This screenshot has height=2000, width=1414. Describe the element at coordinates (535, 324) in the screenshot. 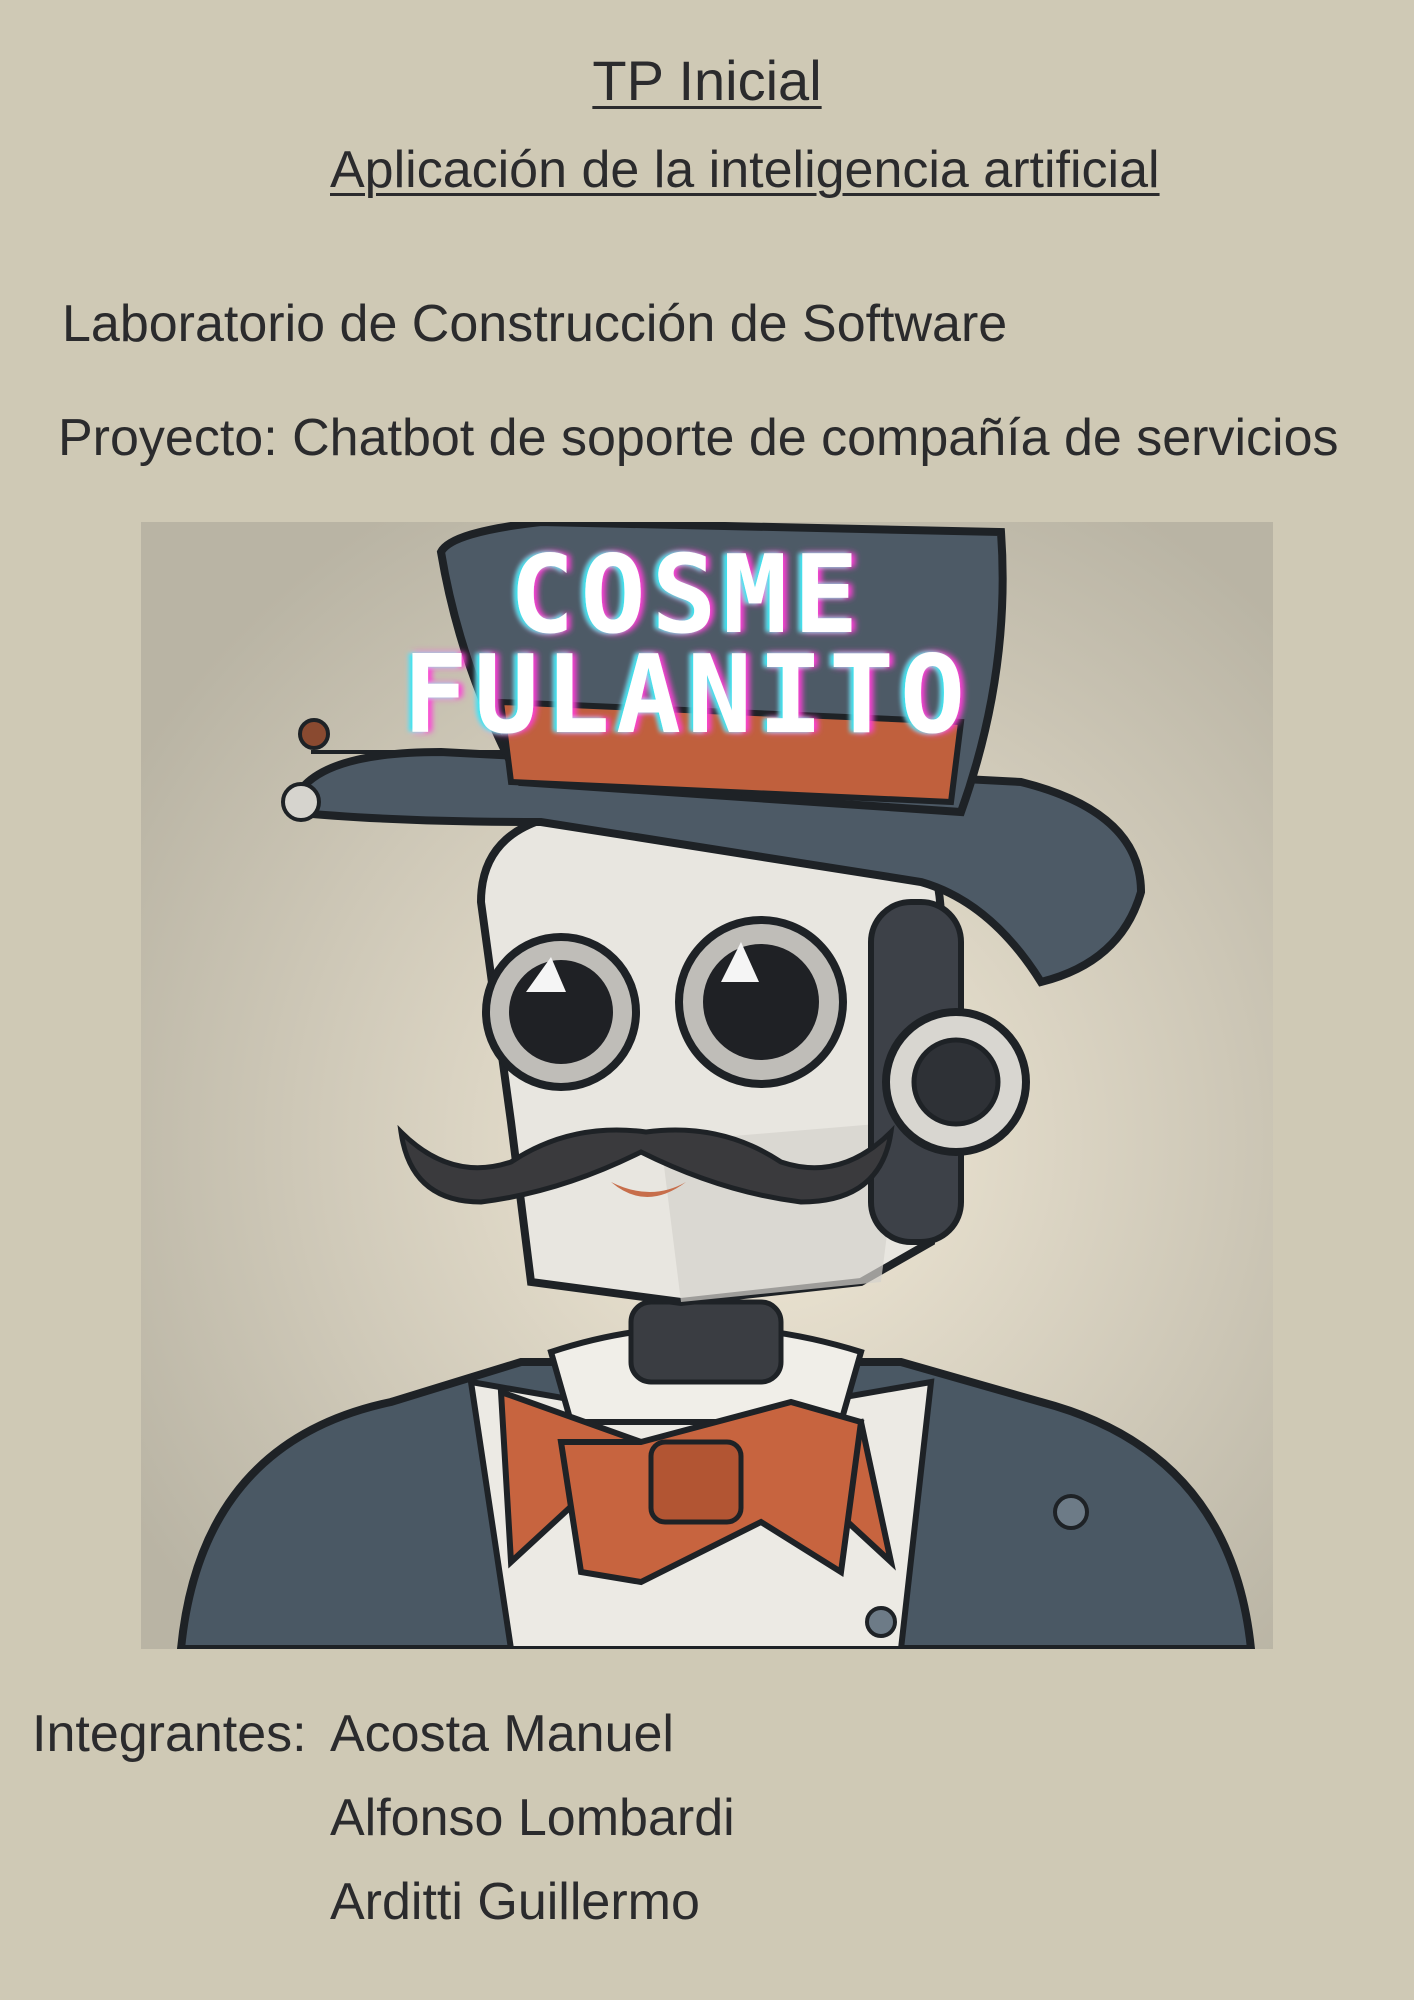

I see `course-name: Laboratorio de Construcción de Software` at that location.